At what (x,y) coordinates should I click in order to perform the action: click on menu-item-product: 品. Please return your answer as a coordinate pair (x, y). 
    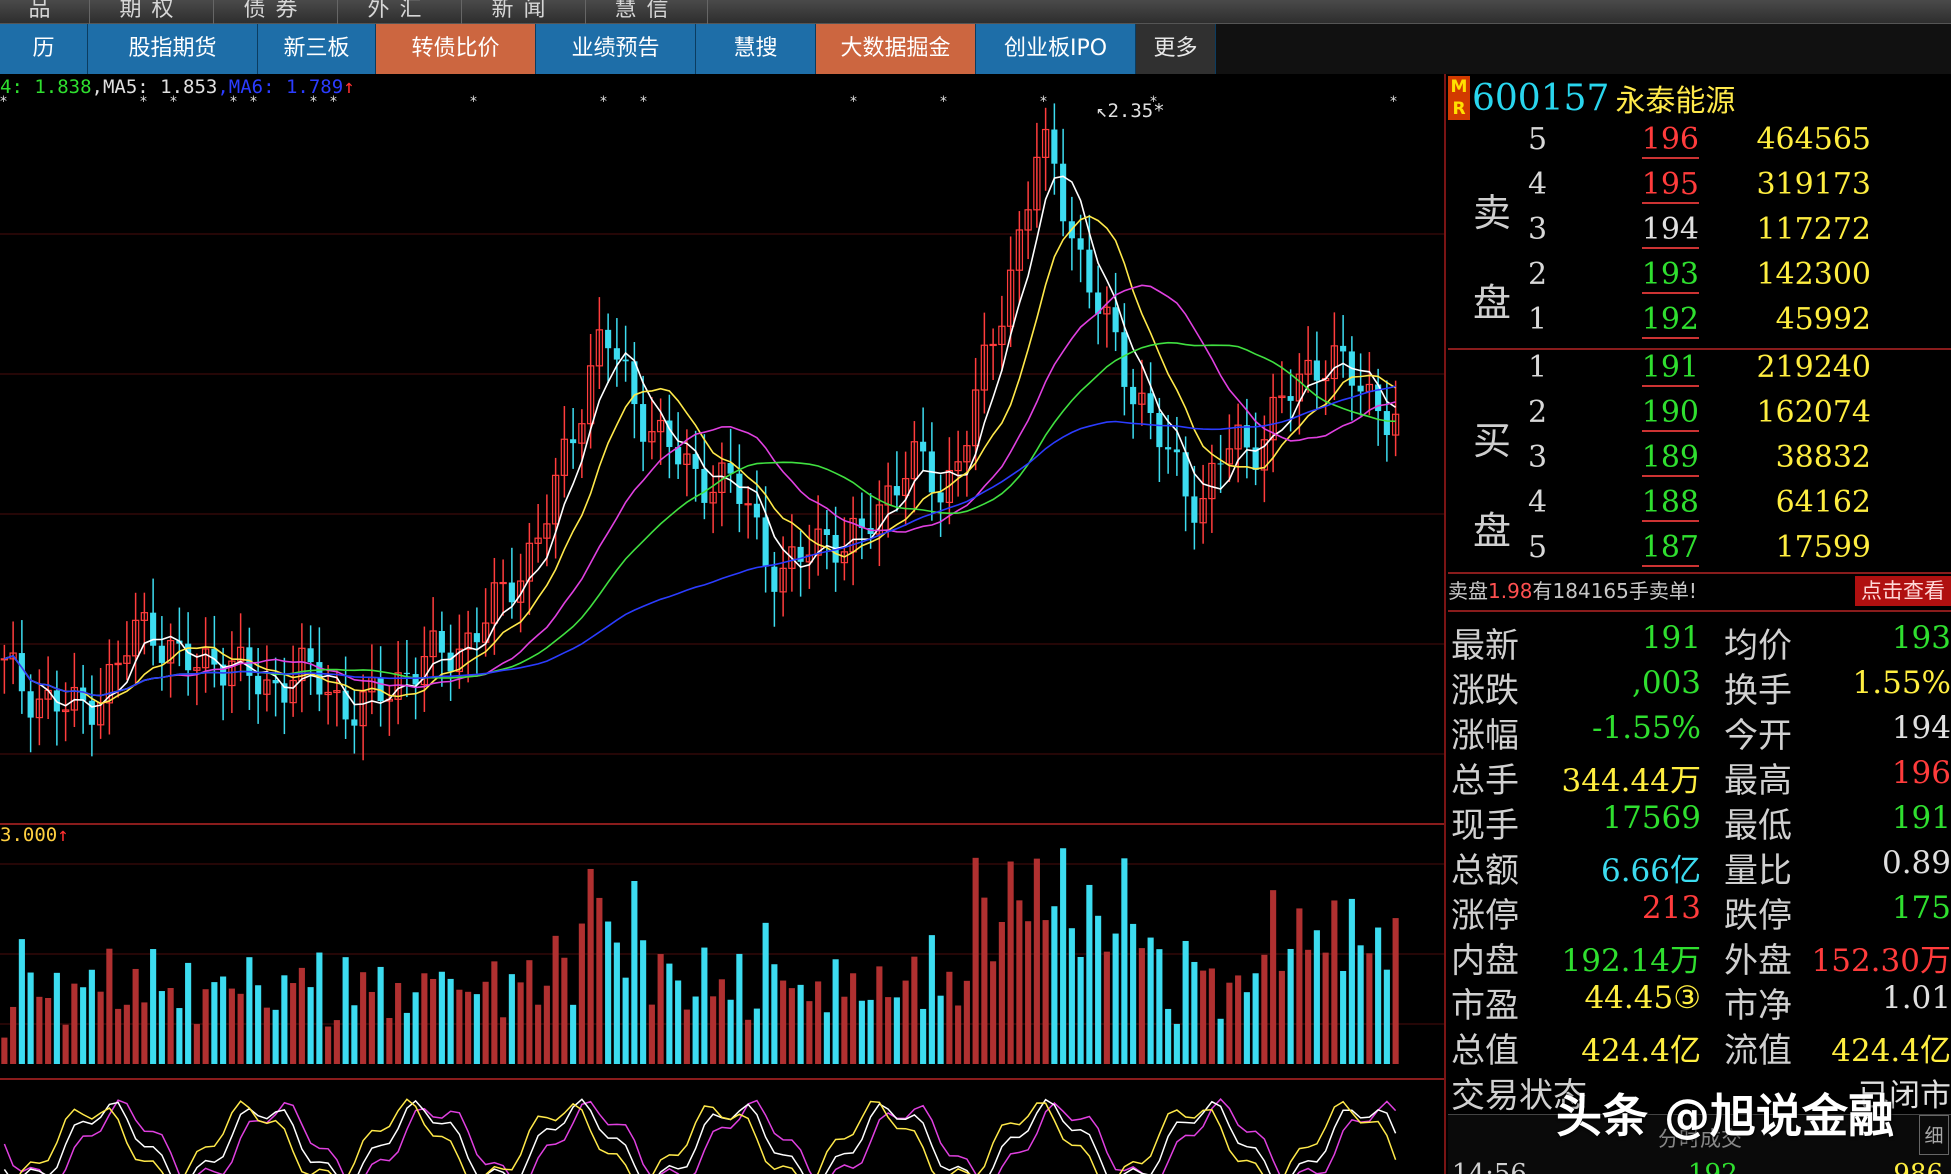
    Looking at the image, I should click on (45, 12).